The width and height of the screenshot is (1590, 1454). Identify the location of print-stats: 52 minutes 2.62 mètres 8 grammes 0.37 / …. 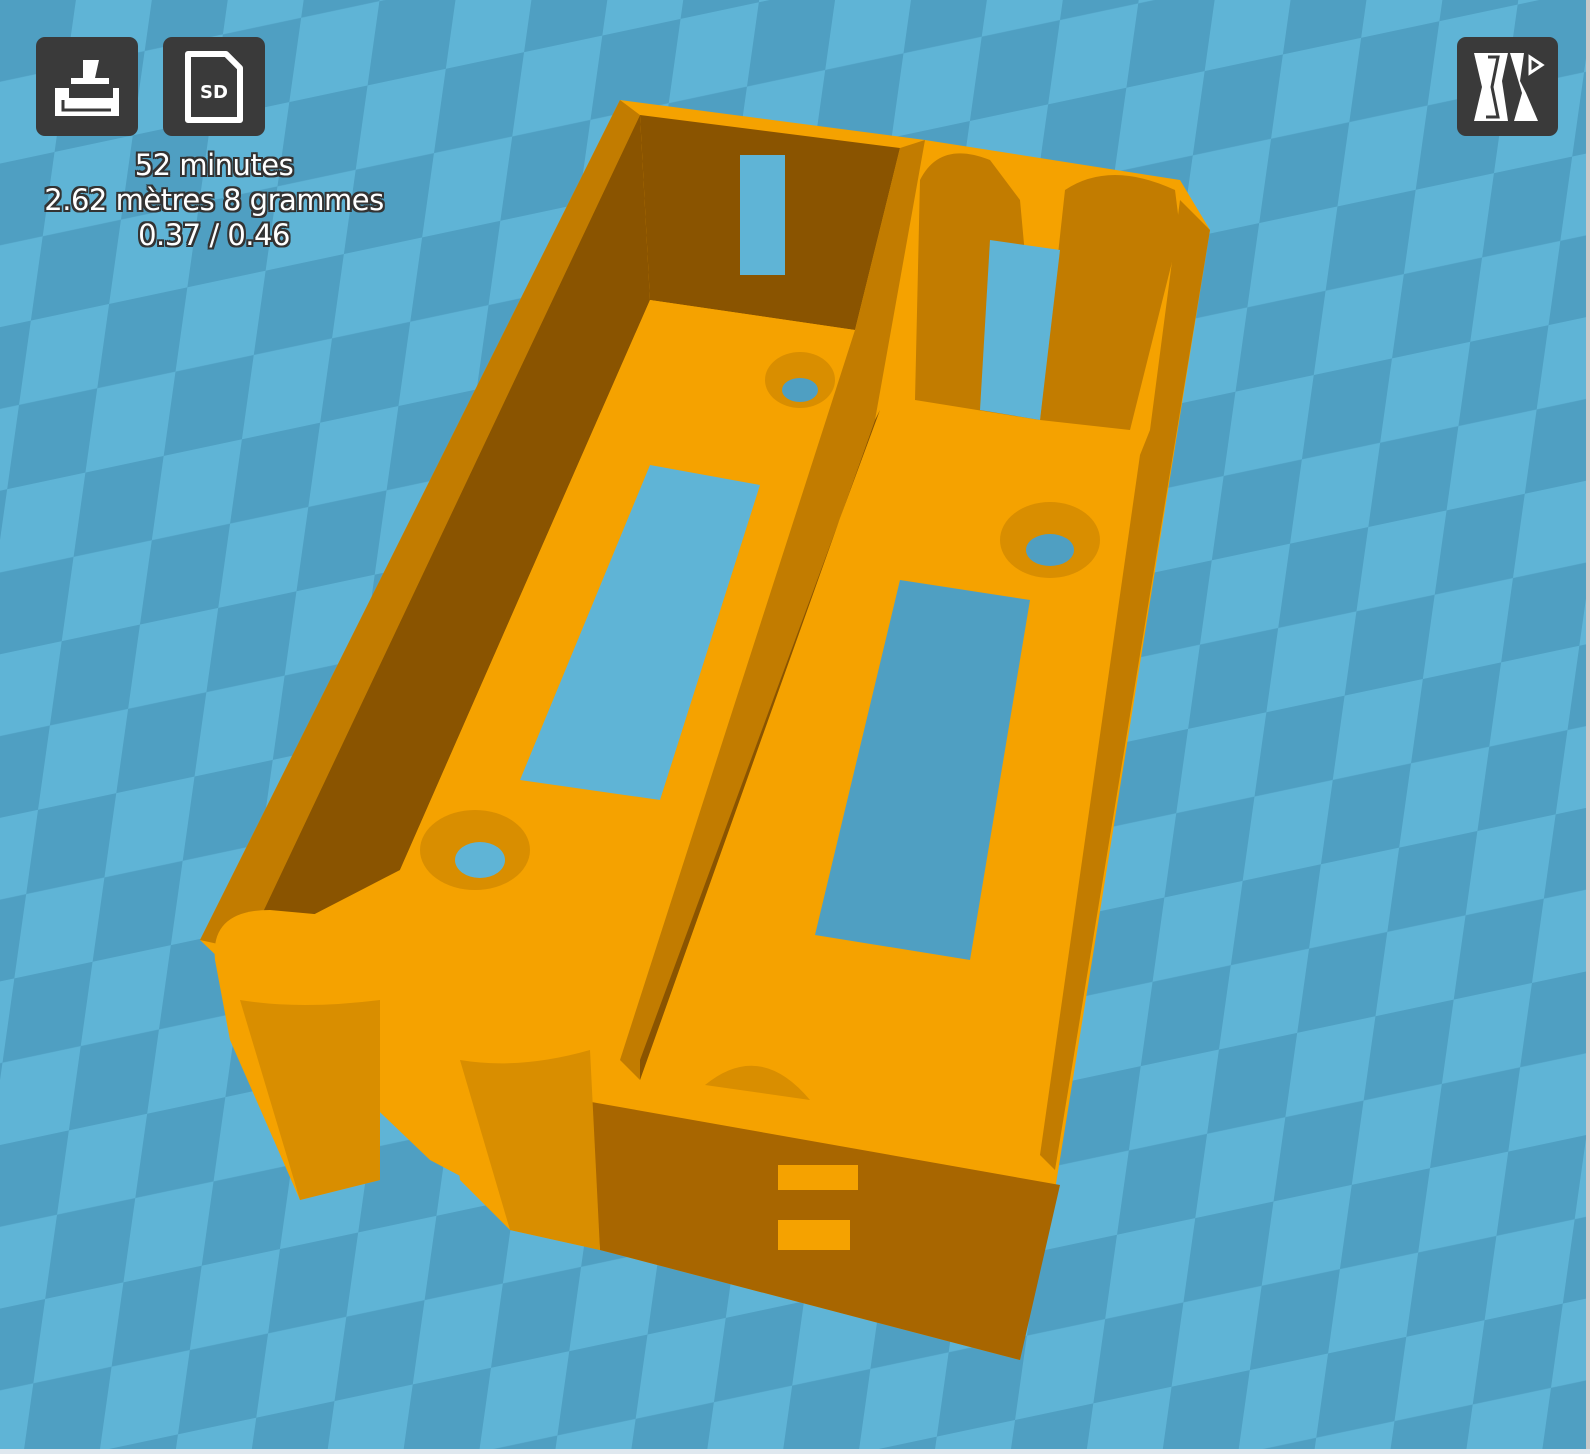
(214, 200).